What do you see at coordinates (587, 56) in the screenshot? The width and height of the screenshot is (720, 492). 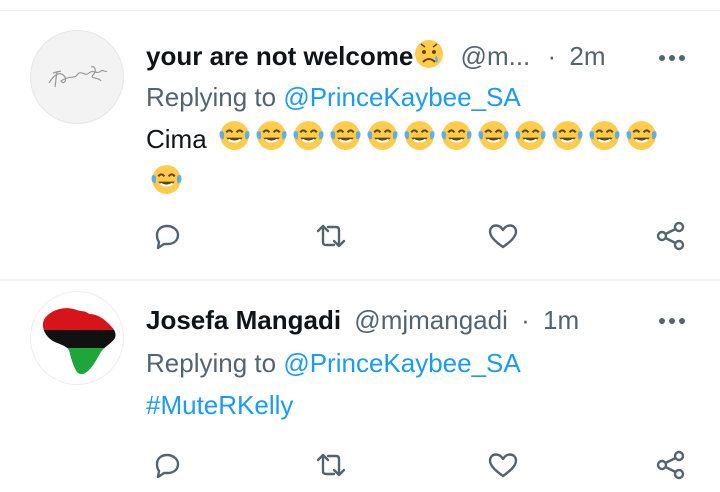 I see `timestamp: 2m` at bounding box center [587, 56].